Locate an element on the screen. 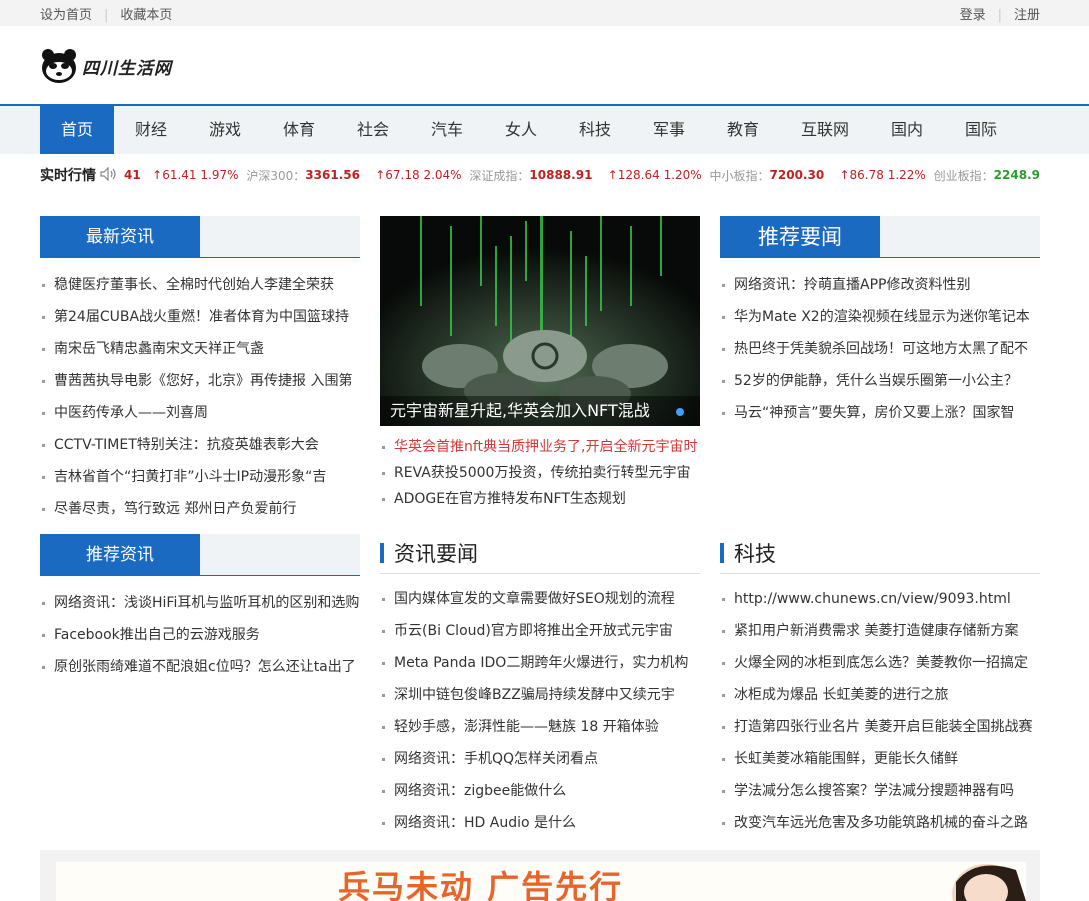 This screenshot has height=901, width=1089. feature-caption: 元宇宙新星升起,华英会加入NFT混战 is located at coordinates (540, 411).